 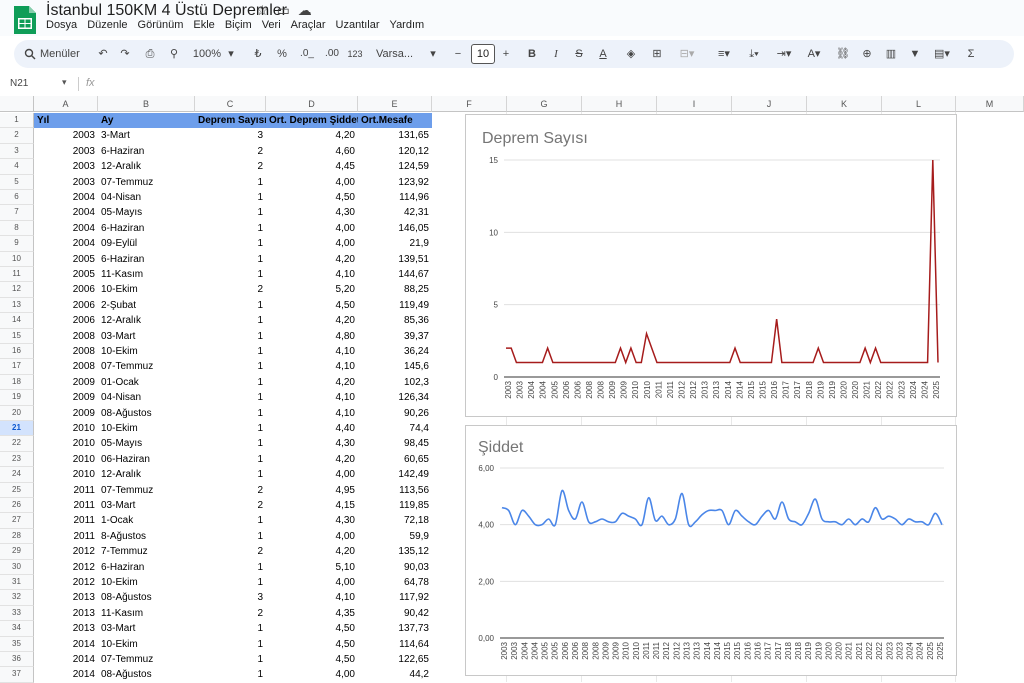 I want to click on cell-year: 2014, so click(x=66, y=659).